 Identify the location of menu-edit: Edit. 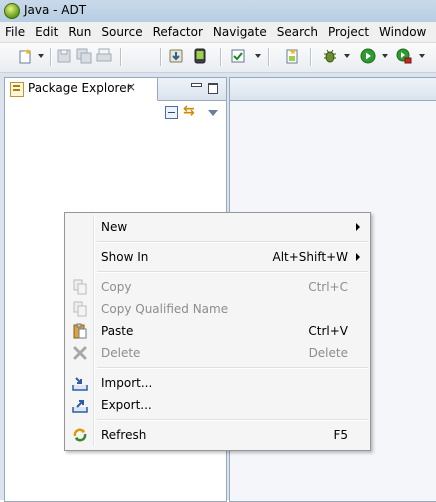
(46, 32).